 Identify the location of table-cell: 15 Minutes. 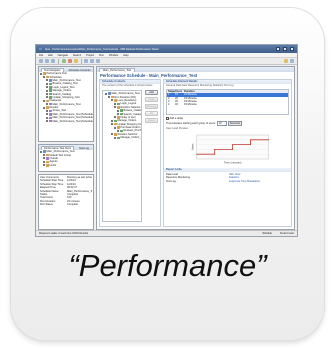
(190, 105).